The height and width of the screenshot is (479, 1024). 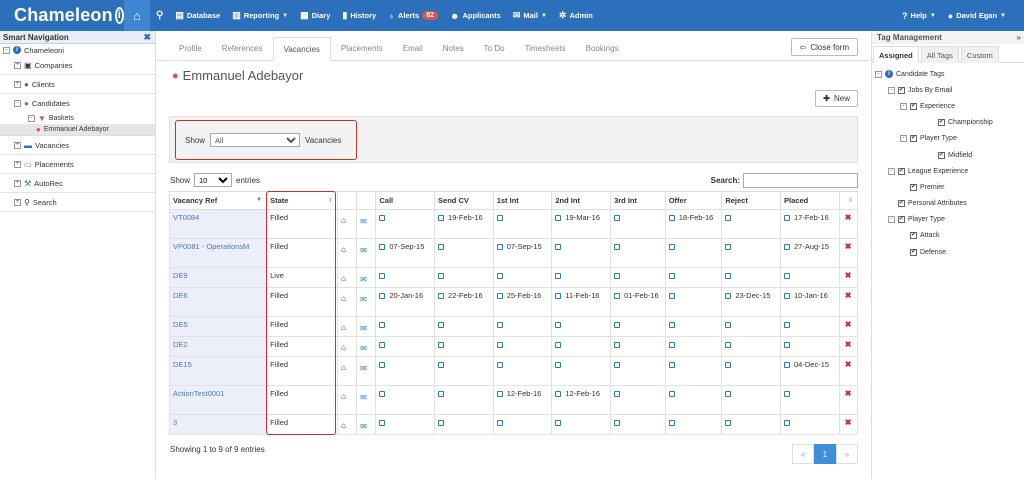 What do you see at coordinates (979, 54) in the screenshot?
I see `tab-custom: Custom` at bounding box center [979, 54].